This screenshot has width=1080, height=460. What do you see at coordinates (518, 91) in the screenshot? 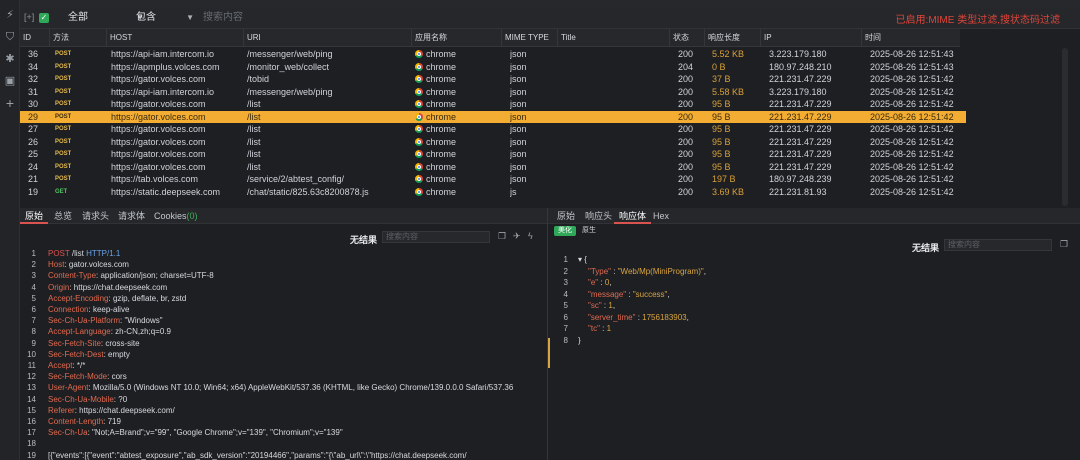
I see `row-mime: json` at bounding box center [518, 91].